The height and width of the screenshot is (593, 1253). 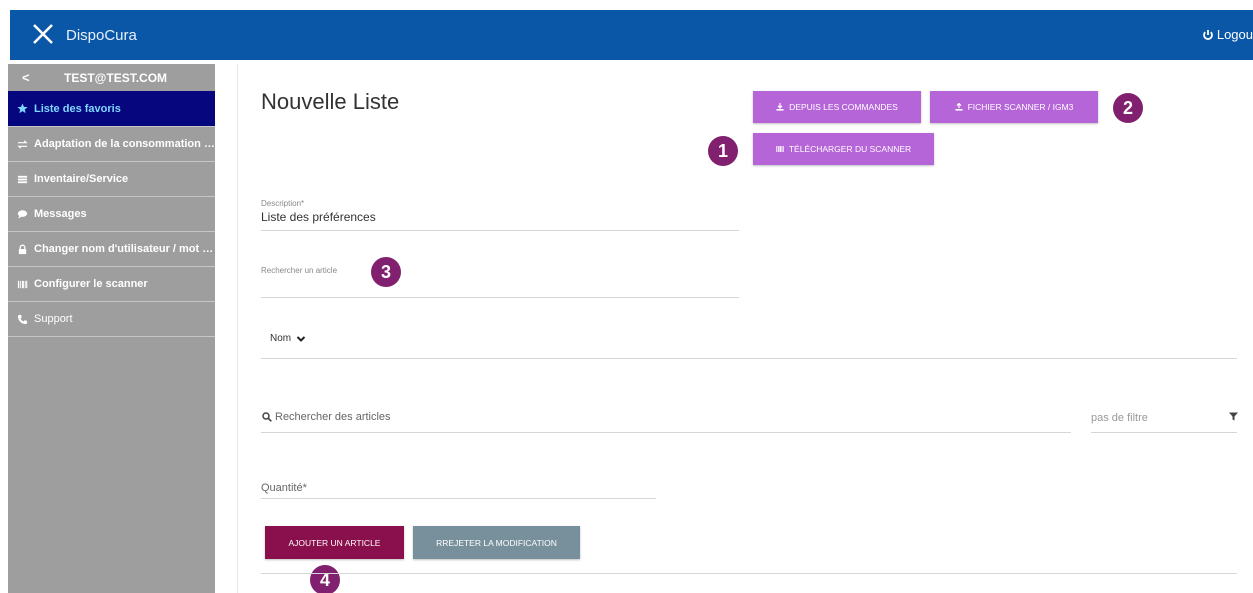 What do you see at coordinates (330, 101) in the screenshot?
I see `page-title: Nouvelle Liste` at bounding box center [330, 101].